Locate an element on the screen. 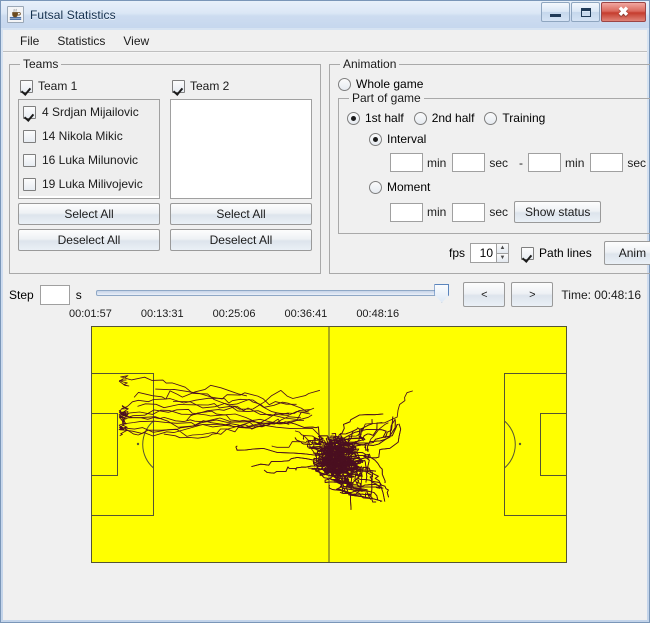  next-step-button: > is located at coordinates (532, 294).